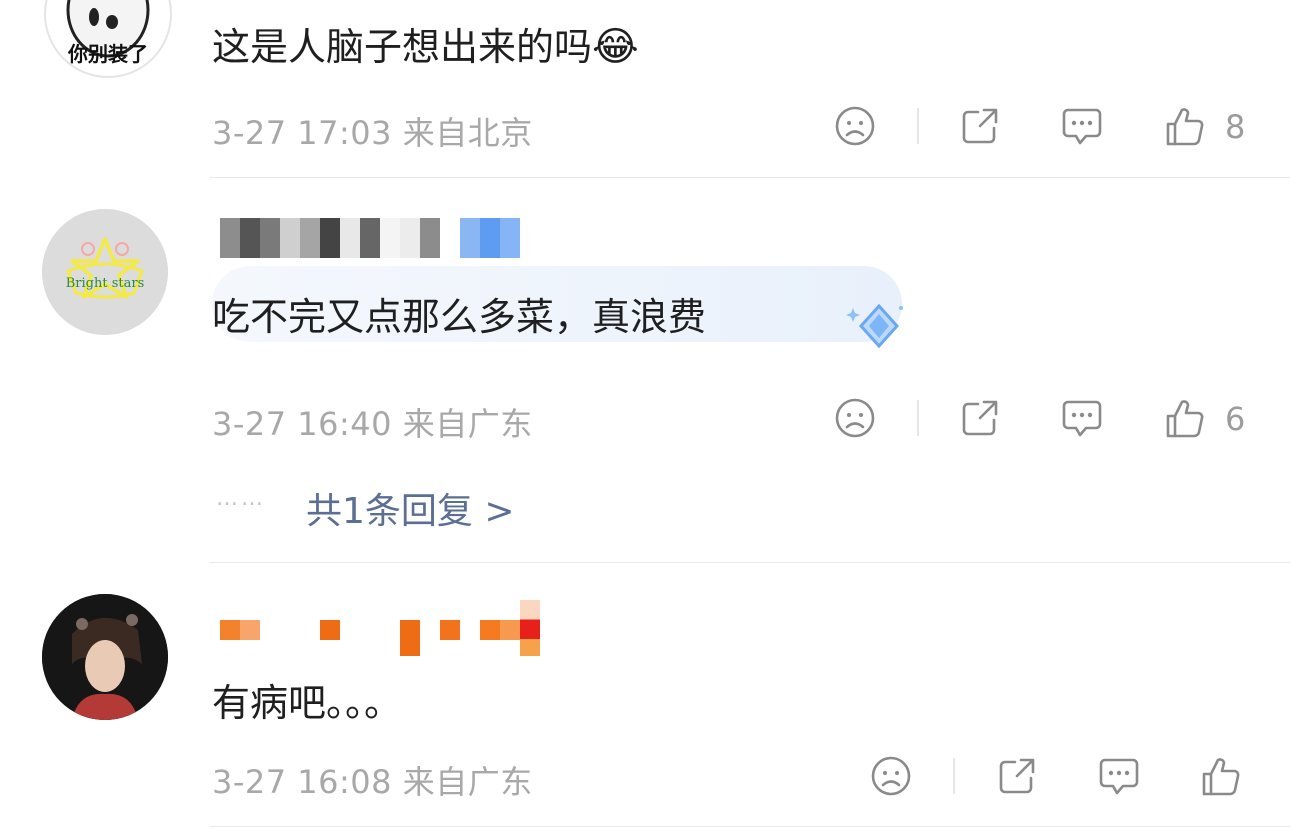  Describe the element at coordinates (108, 39) in the screenshot. I see `avatar-comment-1: 你别装了` at that location.